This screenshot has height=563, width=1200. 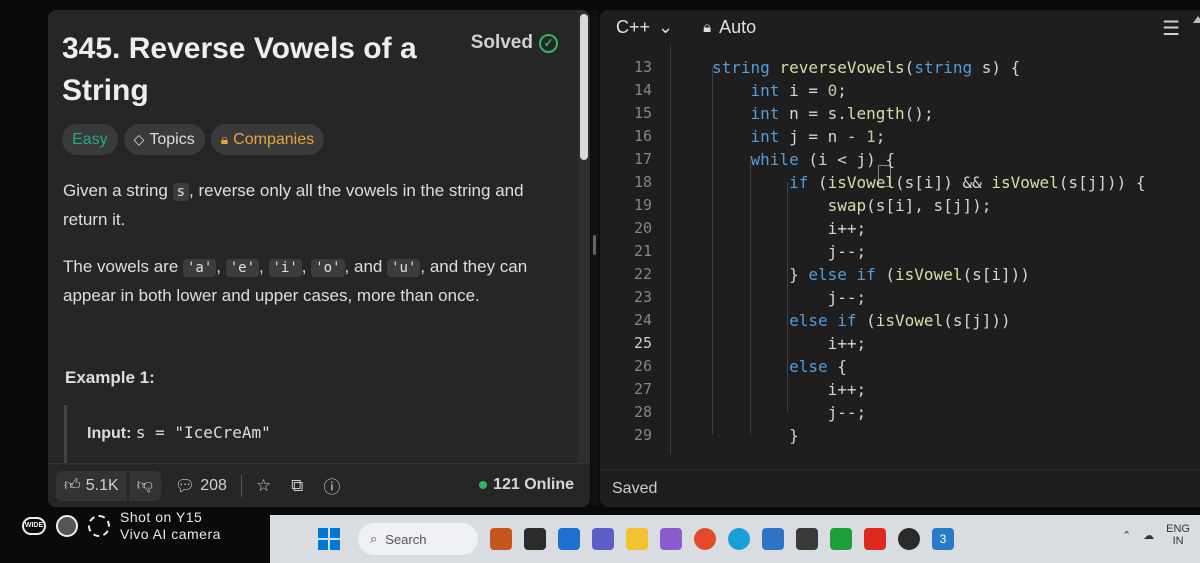 I want to click on app-icon, so click(x=807, y=539).